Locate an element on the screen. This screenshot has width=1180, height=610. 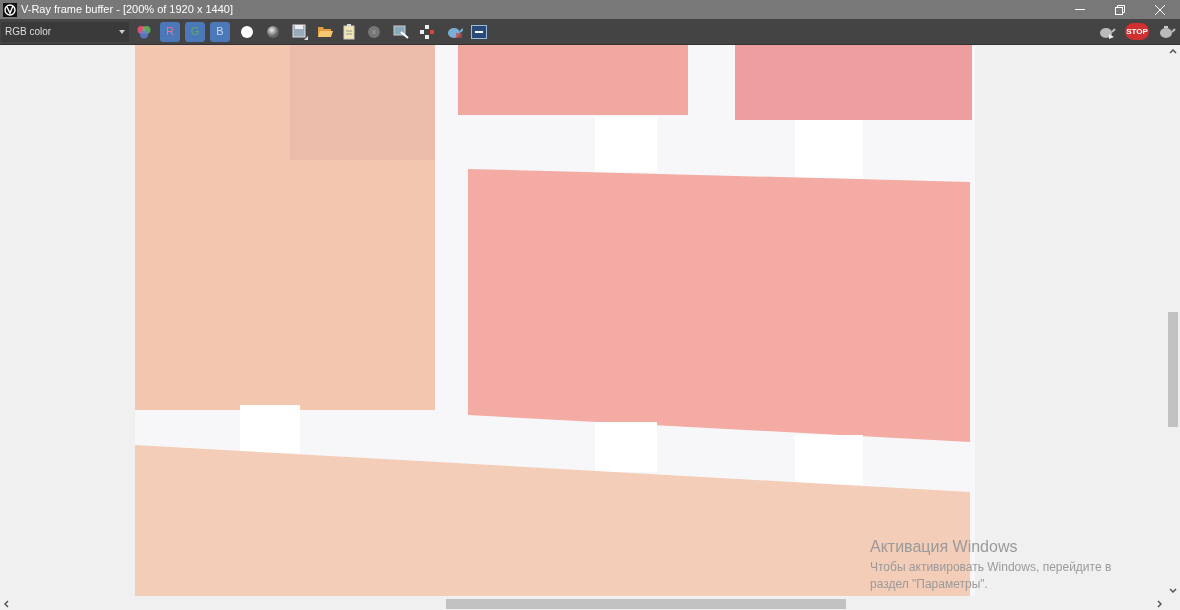
teapot-icon is located at coordinates (1167, 31).